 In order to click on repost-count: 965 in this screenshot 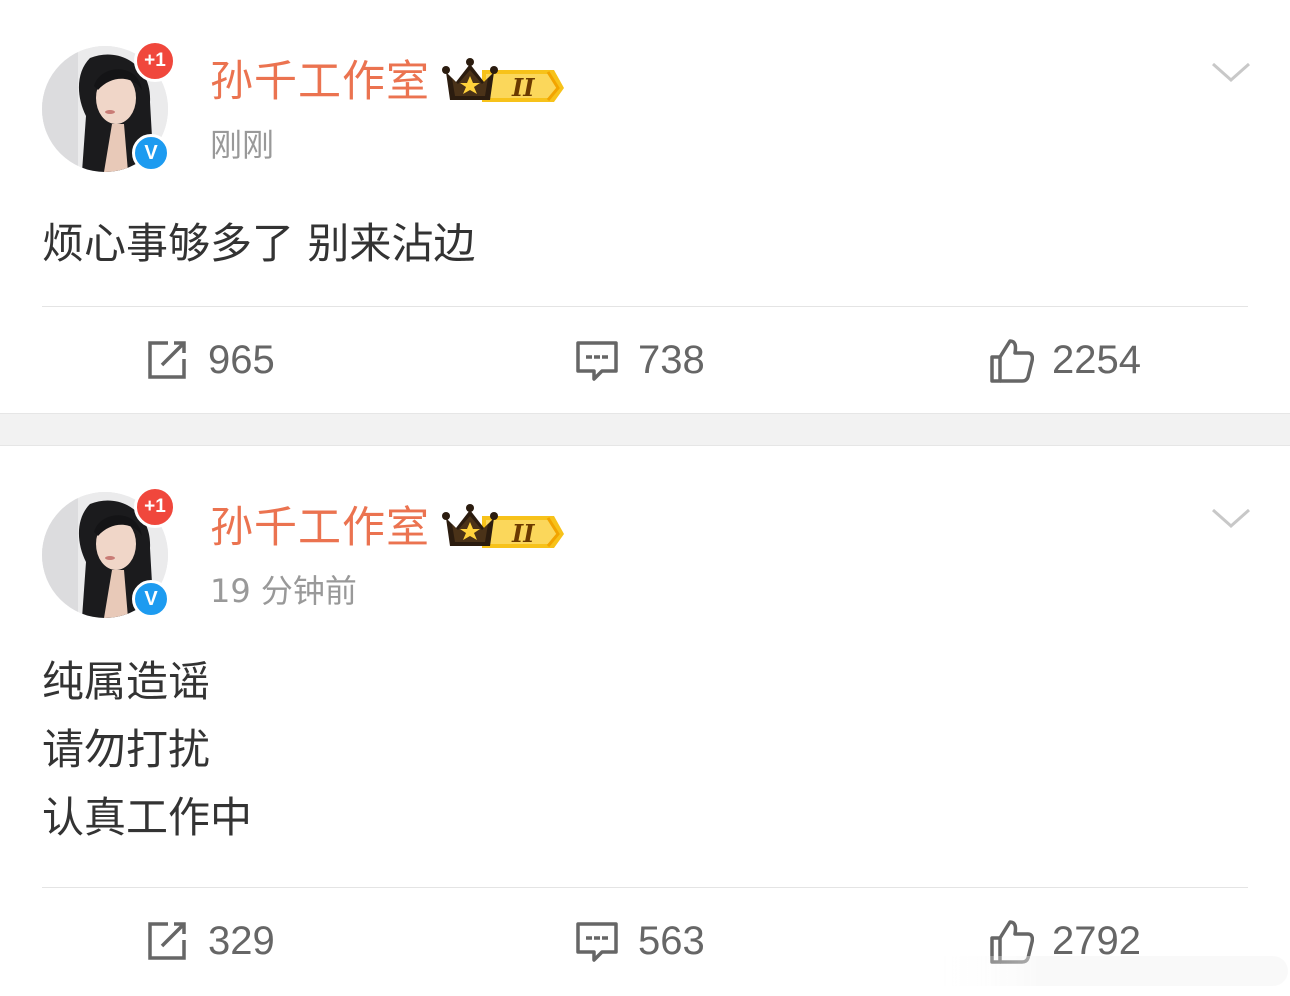, I will do `click(241, 359)`.